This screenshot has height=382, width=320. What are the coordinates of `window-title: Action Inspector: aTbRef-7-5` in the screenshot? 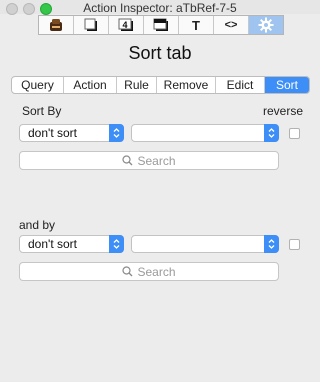 It's located at (160, 8).